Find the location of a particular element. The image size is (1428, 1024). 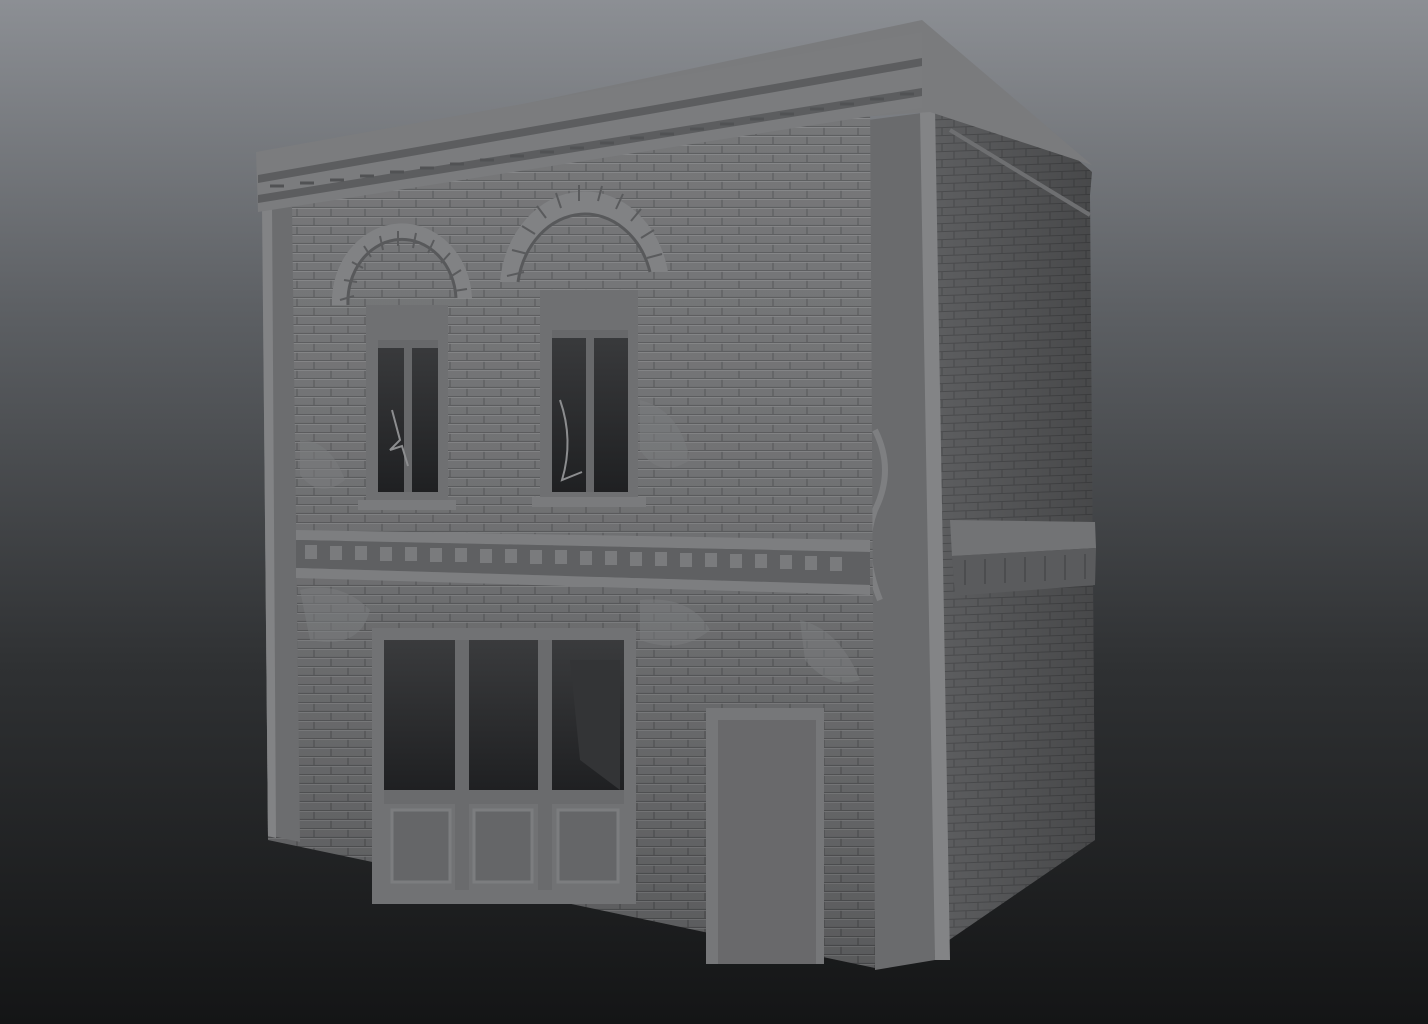

upper-window-left is located at coordinates (407, 407).